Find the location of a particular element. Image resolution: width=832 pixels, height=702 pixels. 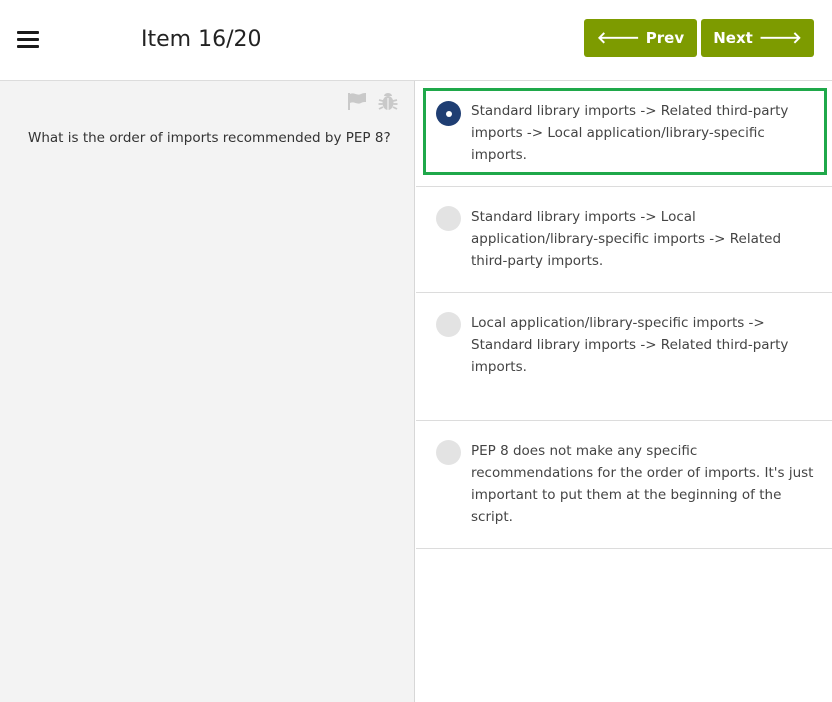

next-button: Next 🡒 is located at coordinates (757, 38).